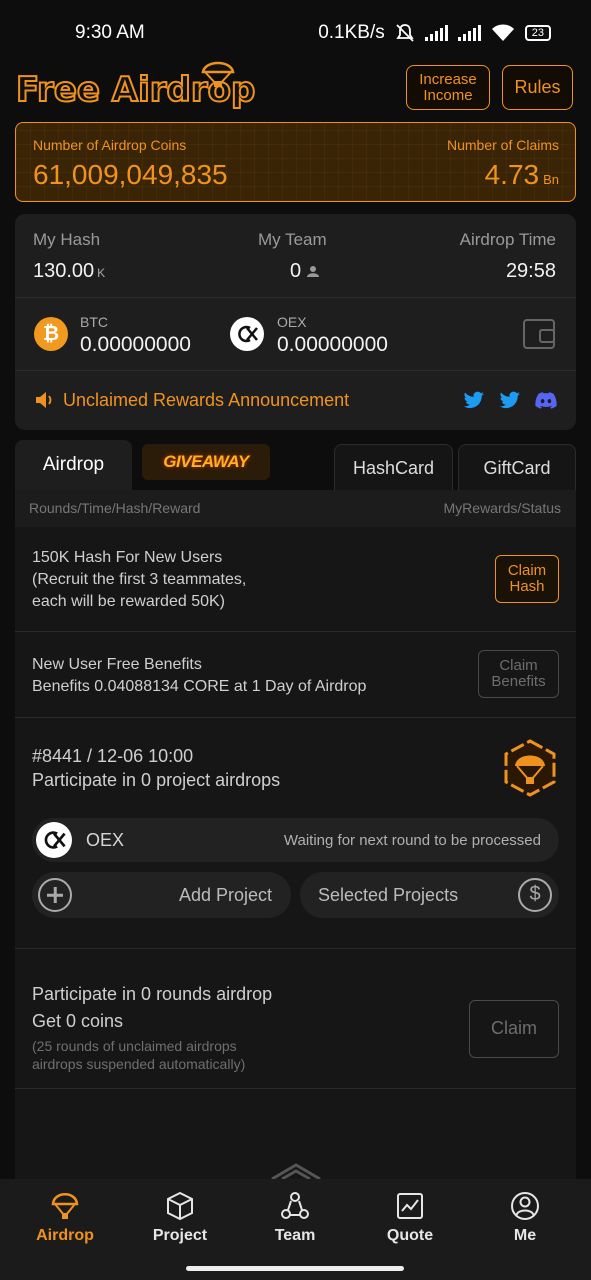  What do you see at coordinates (292, 239) in the screenshot?
I see `my-team-label: My Team` at bounding box center [292, 239].